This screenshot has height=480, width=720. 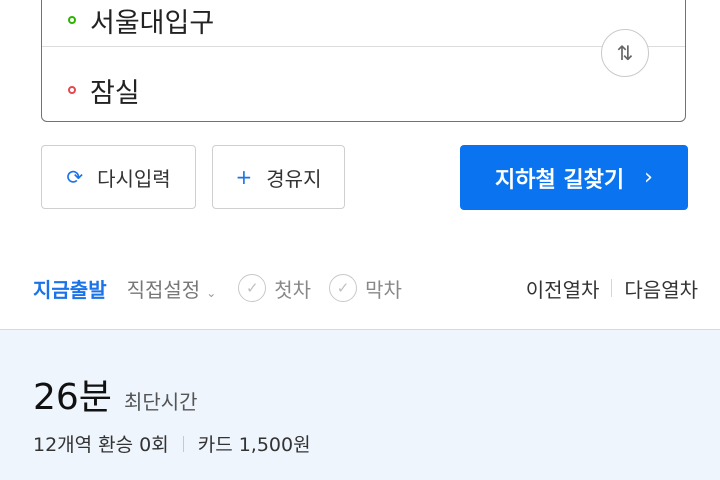 I want to click on custom-time-dropdown: 직접설정 ⌄, so click(x=172, y=288).